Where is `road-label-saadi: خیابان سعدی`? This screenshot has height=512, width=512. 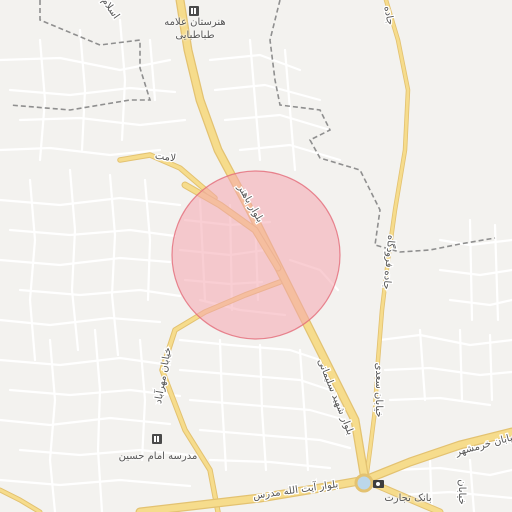 road-label-saadi: خیابان سعدی is located at coordinates (378, 390).